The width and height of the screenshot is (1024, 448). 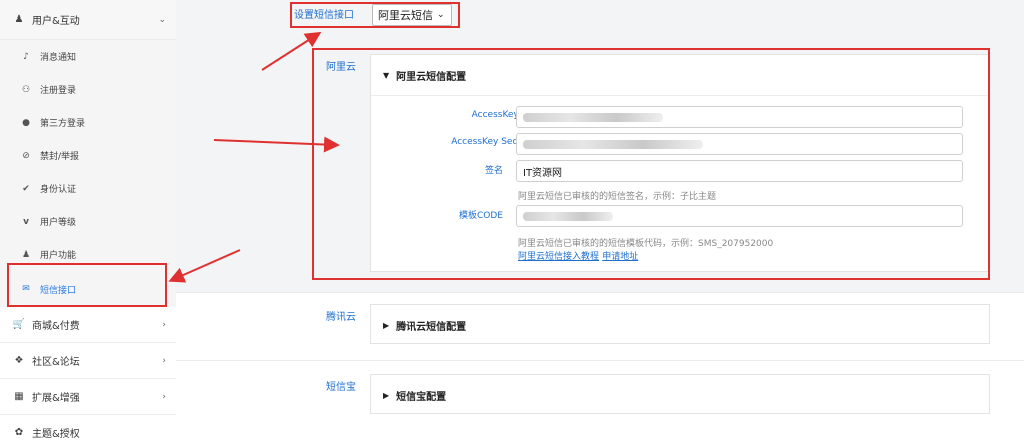 I want to click on arrow-to-aliyun, so click(x=276, y=144).